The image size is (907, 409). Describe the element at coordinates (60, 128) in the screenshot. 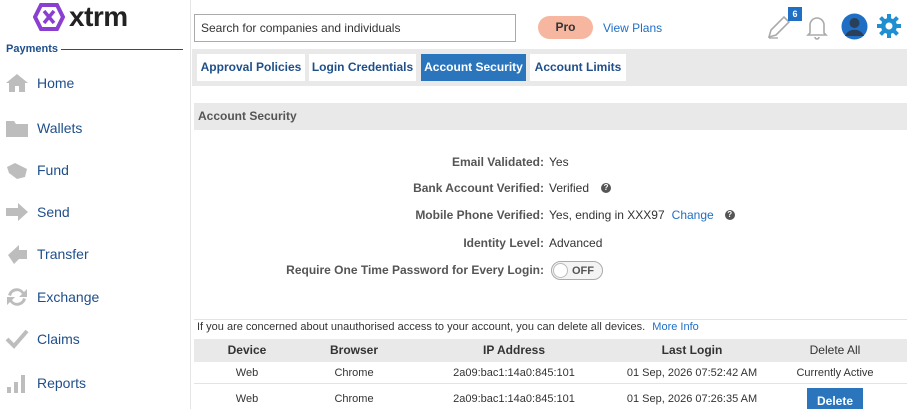

I see `sidebar-item-label: Wallets` at that location.